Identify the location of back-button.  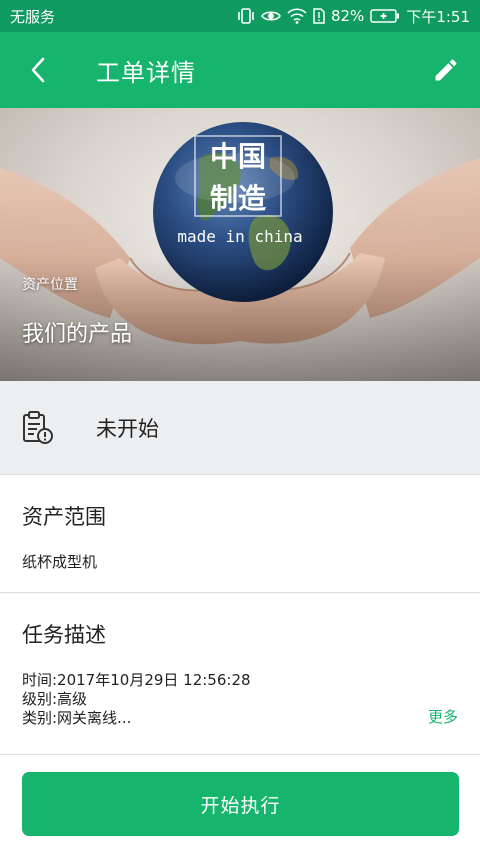
(38, 70).